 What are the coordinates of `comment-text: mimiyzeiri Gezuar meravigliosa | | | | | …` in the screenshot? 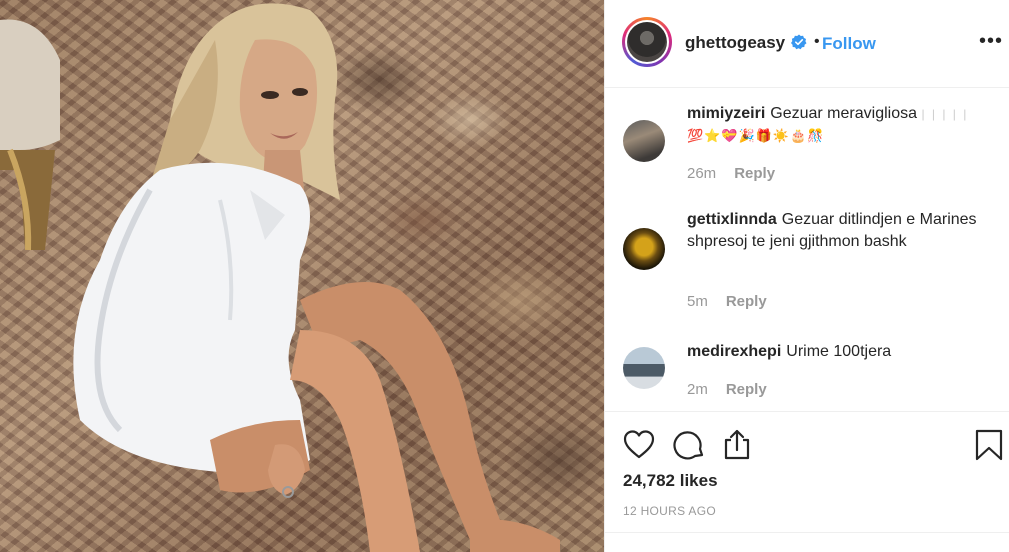 It's located at (837, 125).